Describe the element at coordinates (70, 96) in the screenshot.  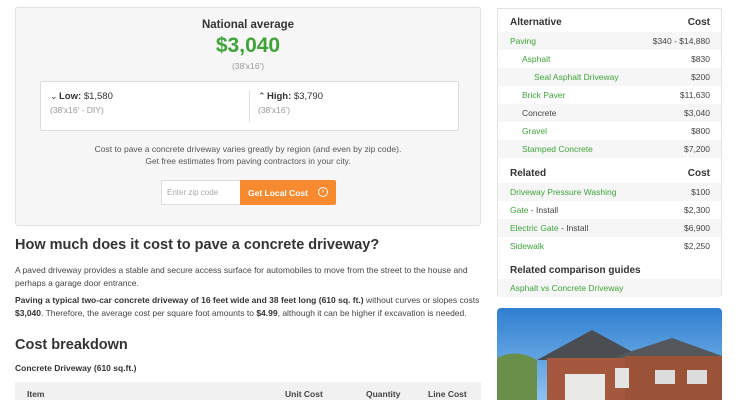
I see `low-label: Low:` at that location.